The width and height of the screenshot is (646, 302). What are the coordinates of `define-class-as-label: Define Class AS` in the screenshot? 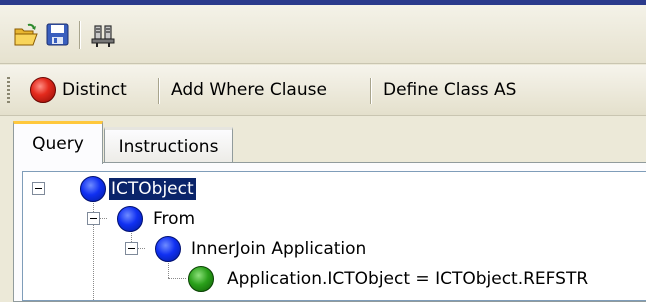 It's located at (450, 90).